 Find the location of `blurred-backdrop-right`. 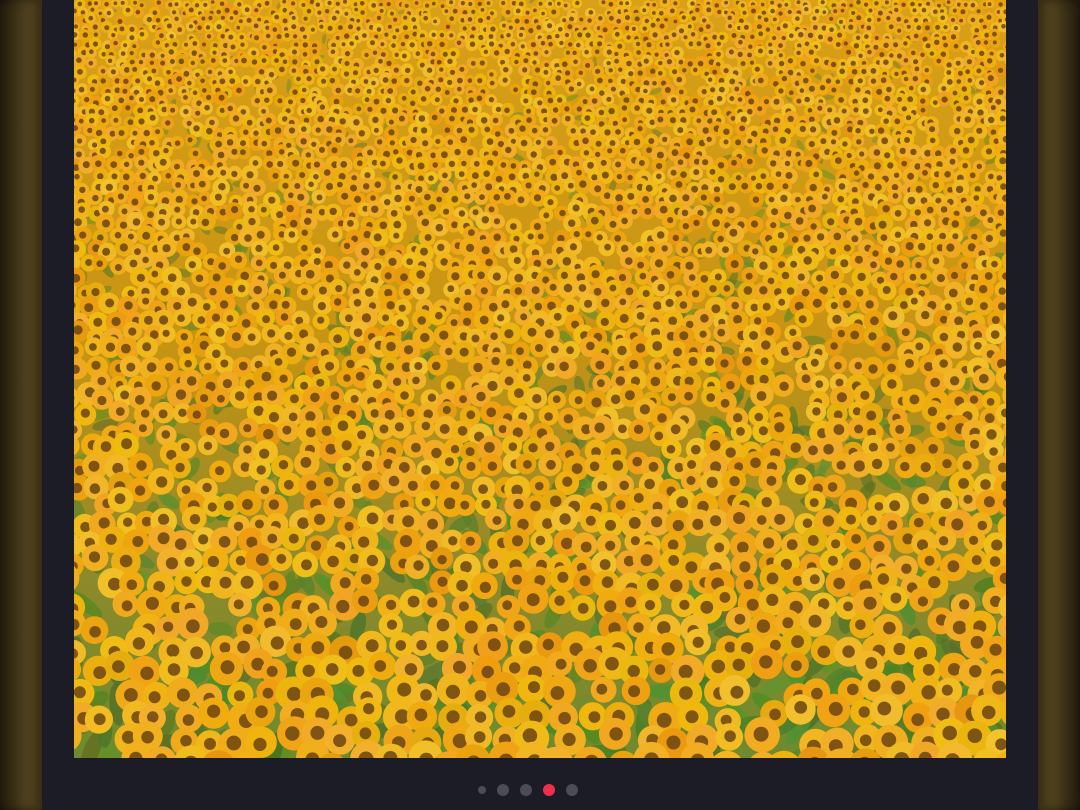

blurred-backdrop-right is located at coordinates (1059, 405).